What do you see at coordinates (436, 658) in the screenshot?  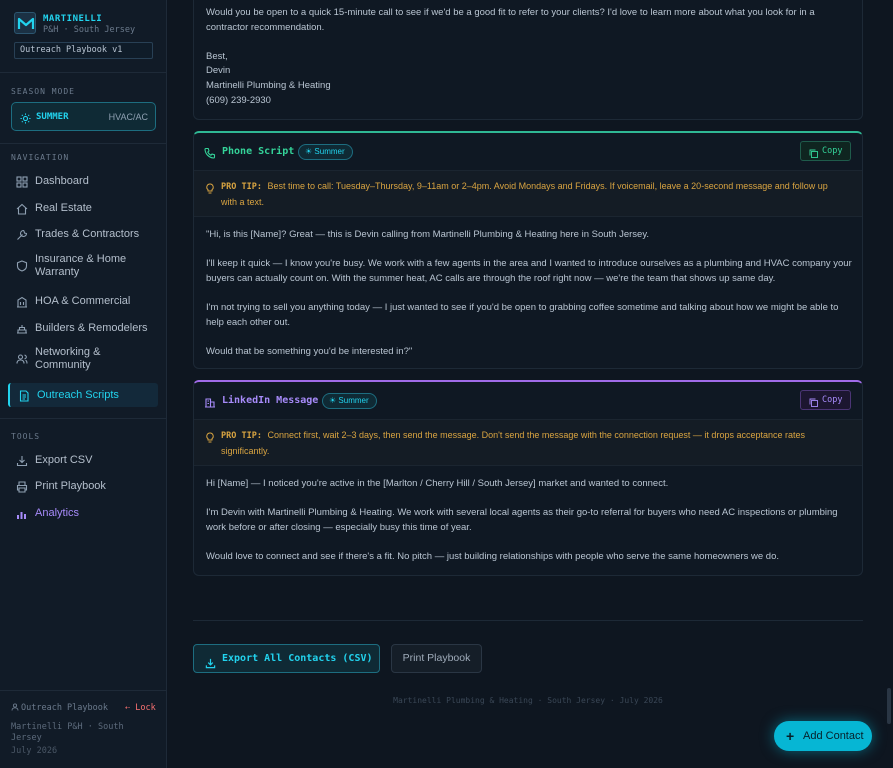 I see `print-playbook-button: Print Playbook` at bounding box center [436, 658].